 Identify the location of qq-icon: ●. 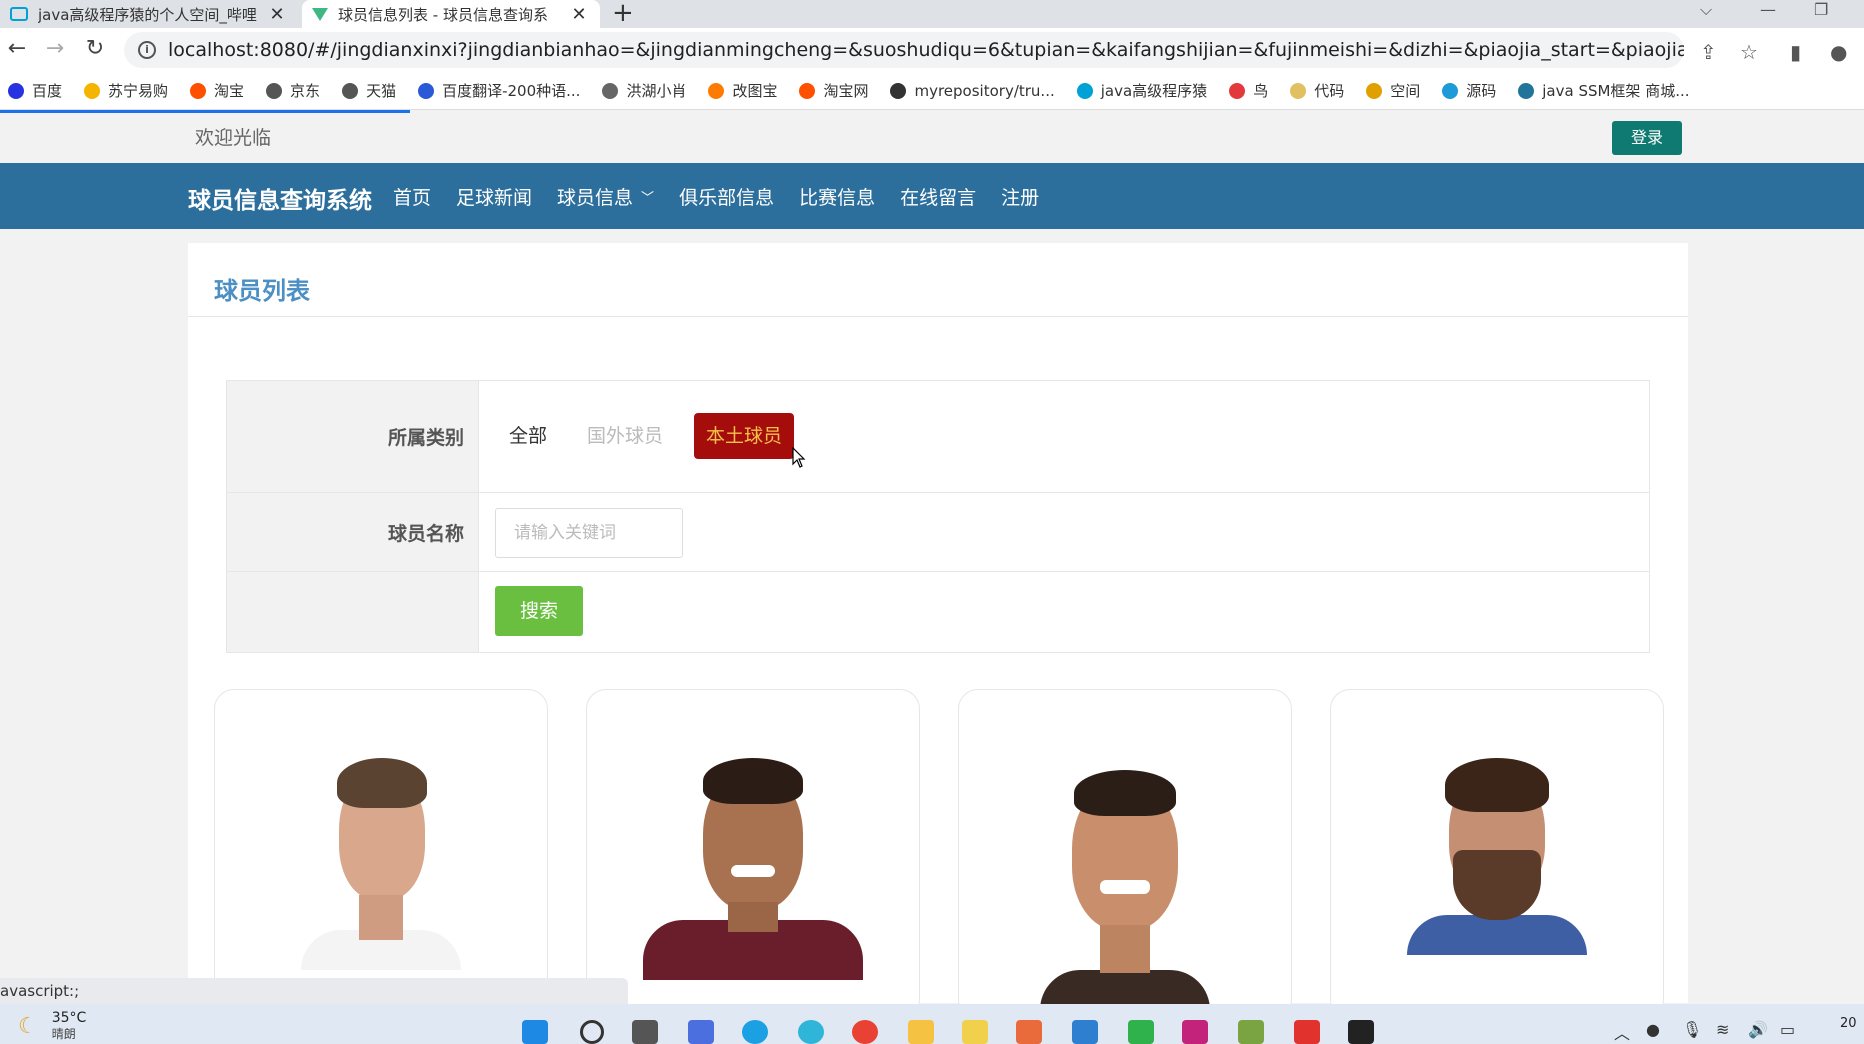
(1653, 1029).